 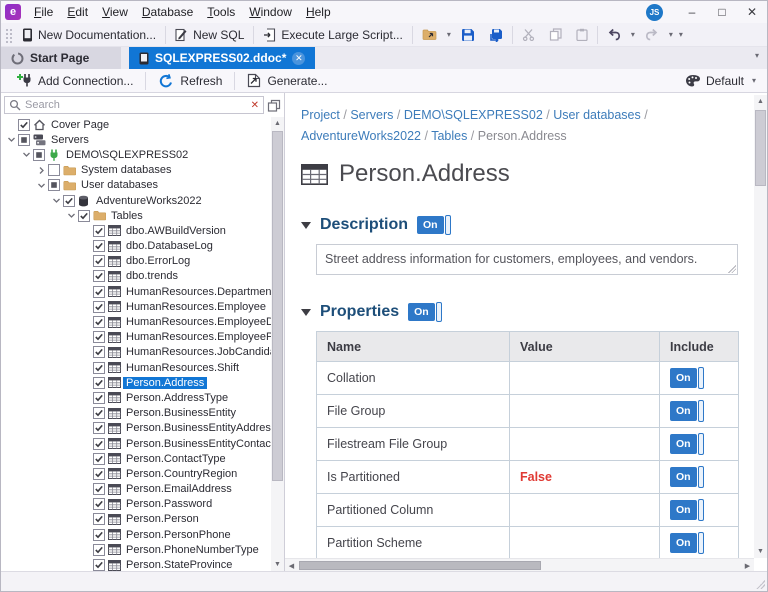 What do you see at coordinates (136, 276) in the screenshot?
I see `tree-item: dbo.trends` at bounding box center [136, 276].